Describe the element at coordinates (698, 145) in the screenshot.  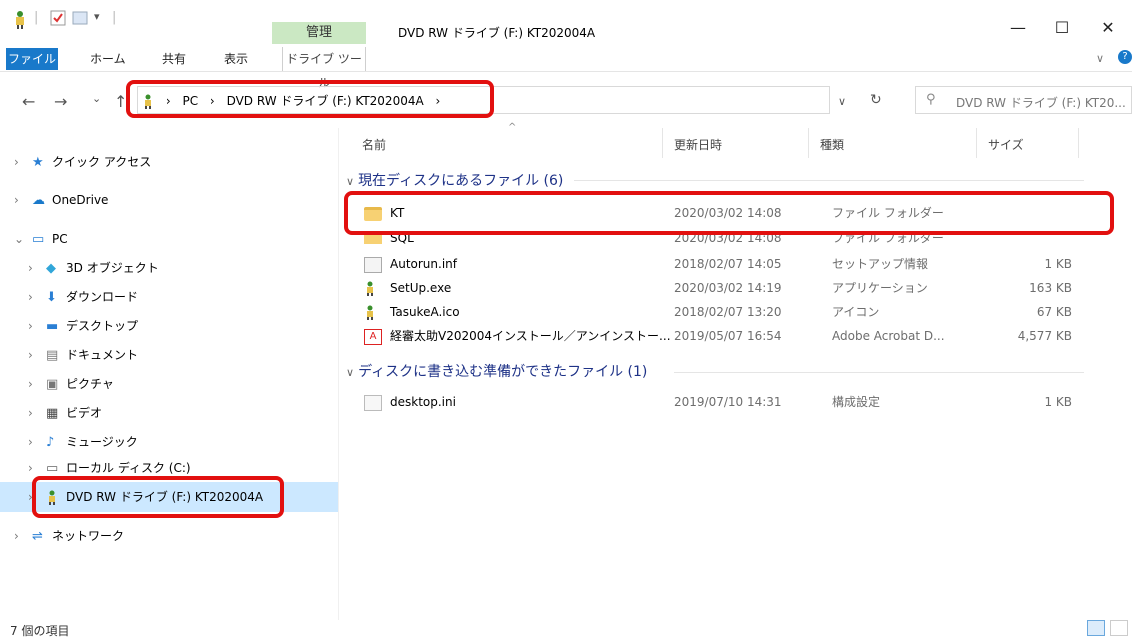
I see `column-header-date: 更新日時` at that location.